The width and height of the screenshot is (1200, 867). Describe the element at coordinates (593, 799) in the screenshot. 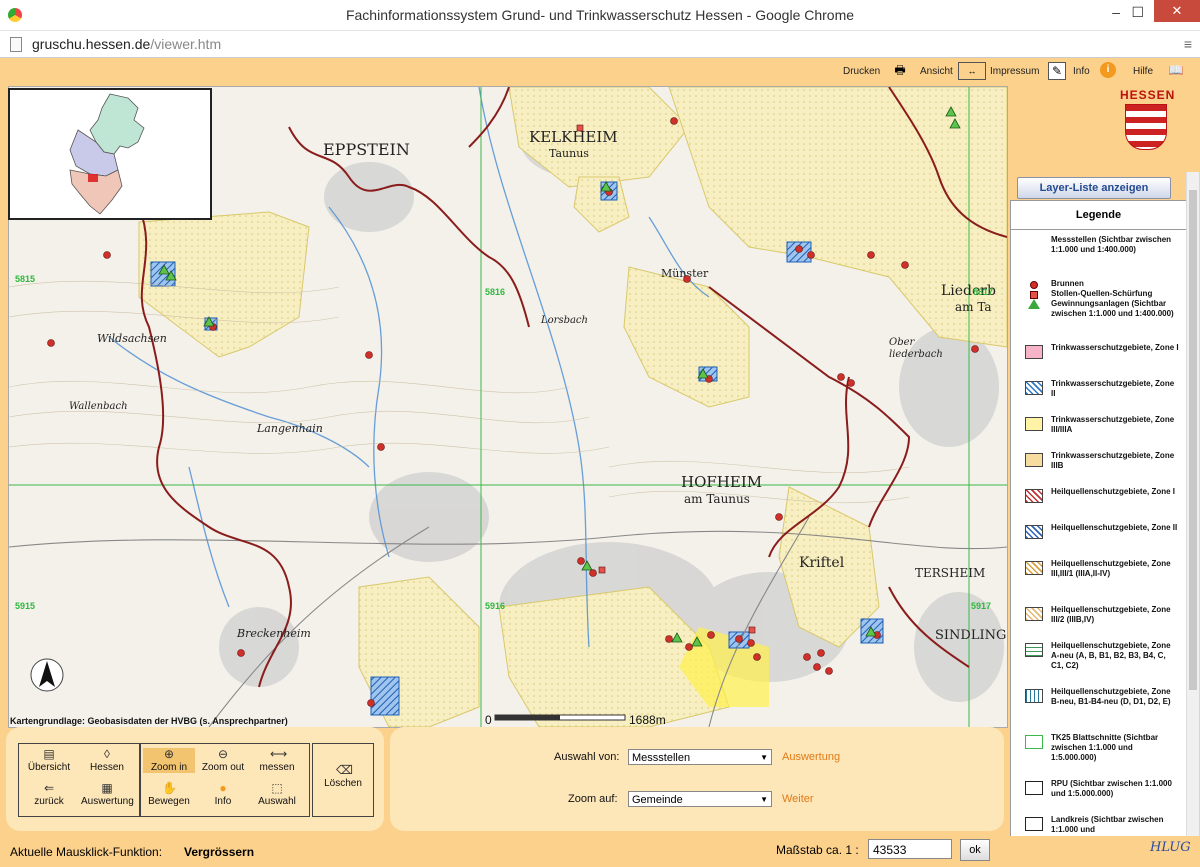

I see `zoom-to-label: Zoom auf:` at that location.